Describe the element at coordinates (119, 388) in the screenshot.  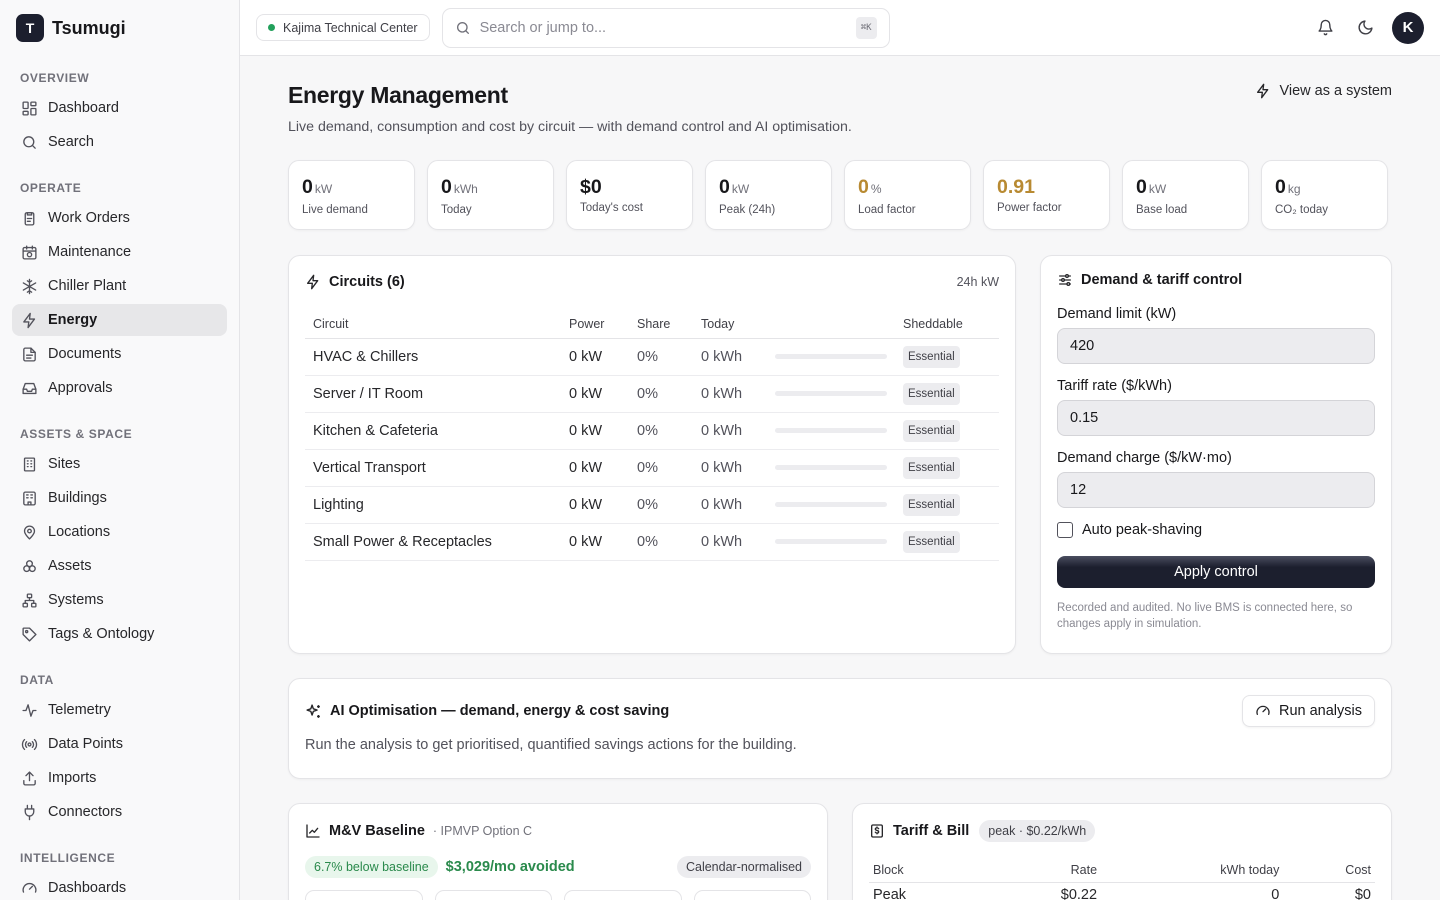
I see `sidebar-item-approvals: Approvals` at that location.